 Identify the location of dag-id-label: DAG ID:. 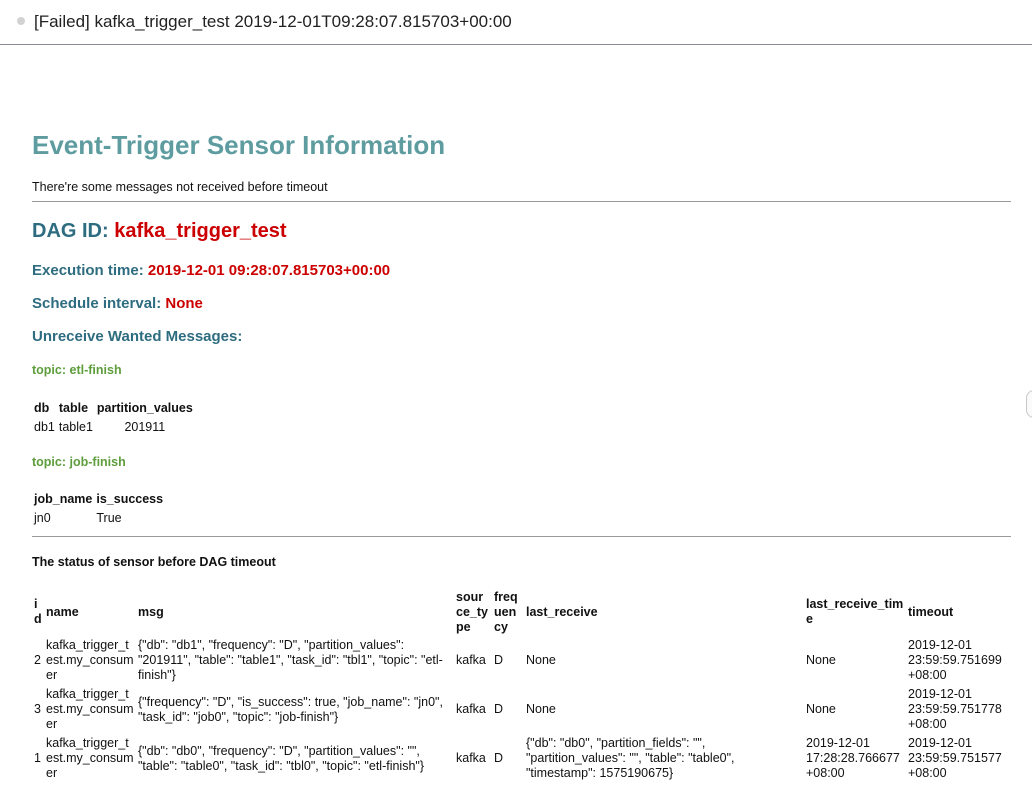
(70, 231).